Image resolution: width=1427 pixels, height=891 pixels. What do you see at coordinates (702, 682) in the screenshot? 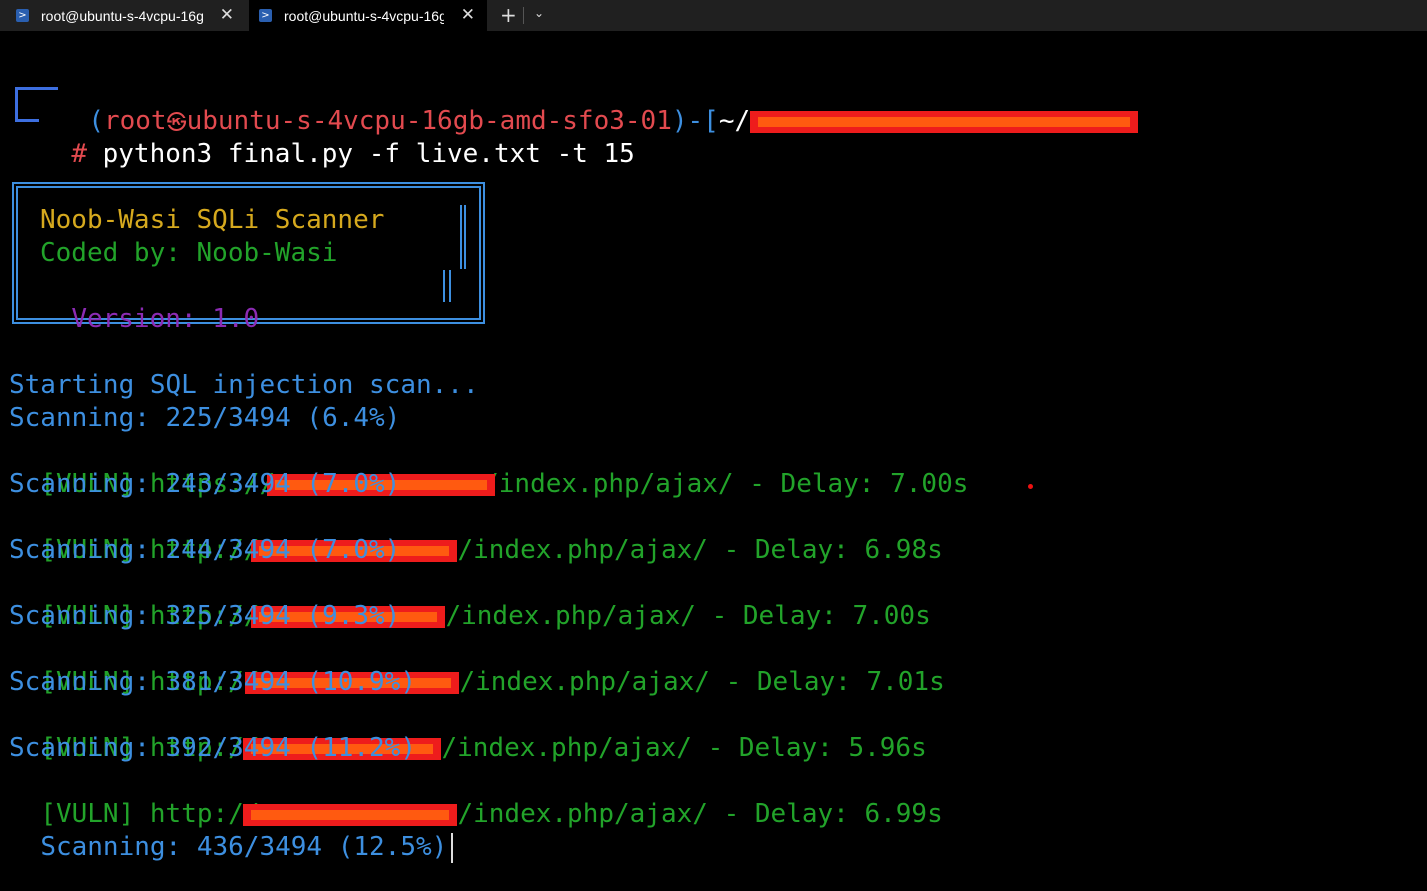
I see `vuln-suffix: /index.php/ajax/ - Delay: 7.01s` at bounding box center [702, 682].